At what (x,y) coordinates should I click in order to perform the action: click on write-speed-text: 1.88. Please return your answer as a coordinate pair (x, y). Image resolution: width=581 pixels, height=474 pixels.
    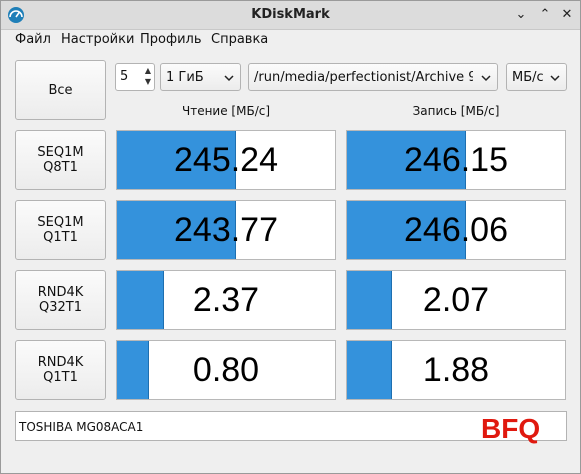
    Looking at the image, I should click on (456, 369).